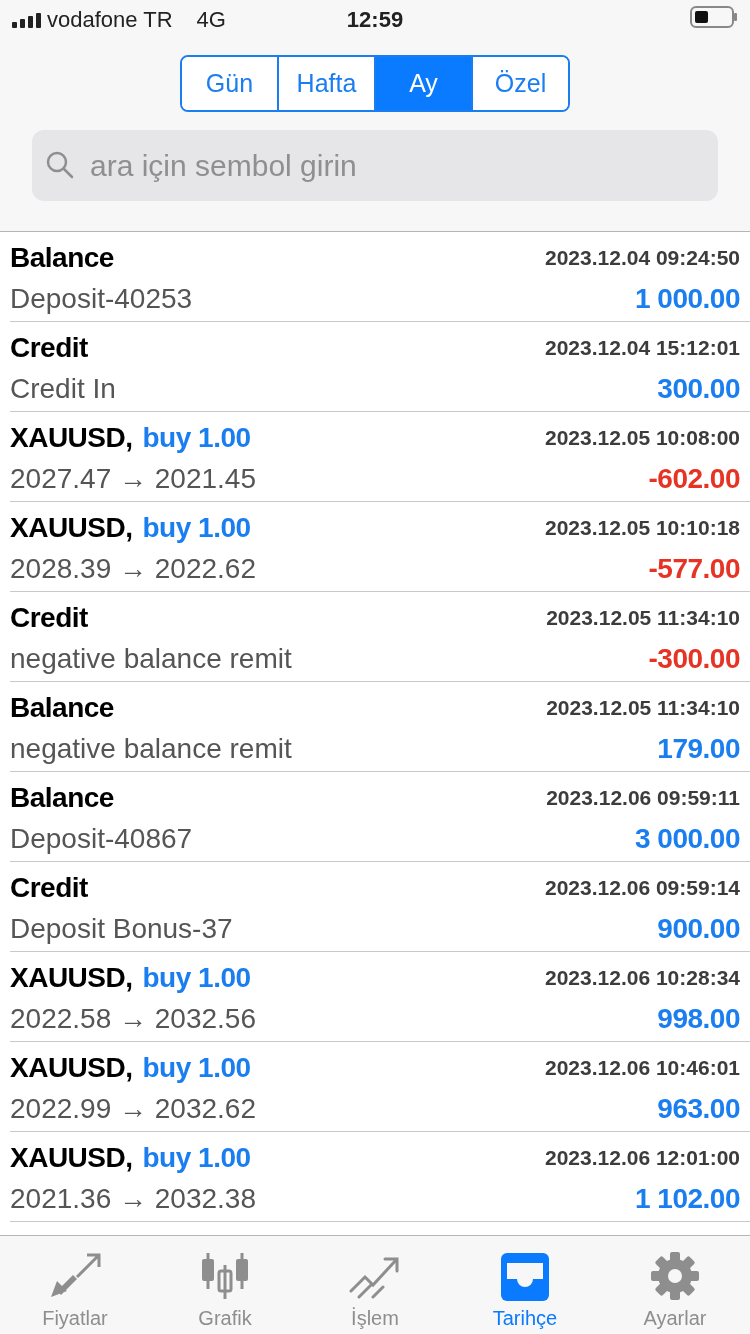 The width and height of the screenshot is (750, 1334). Describe the element at coordinates (122, 929) in the screenshot. I see `entry-detail: Deposit Bonus-37` at that location.